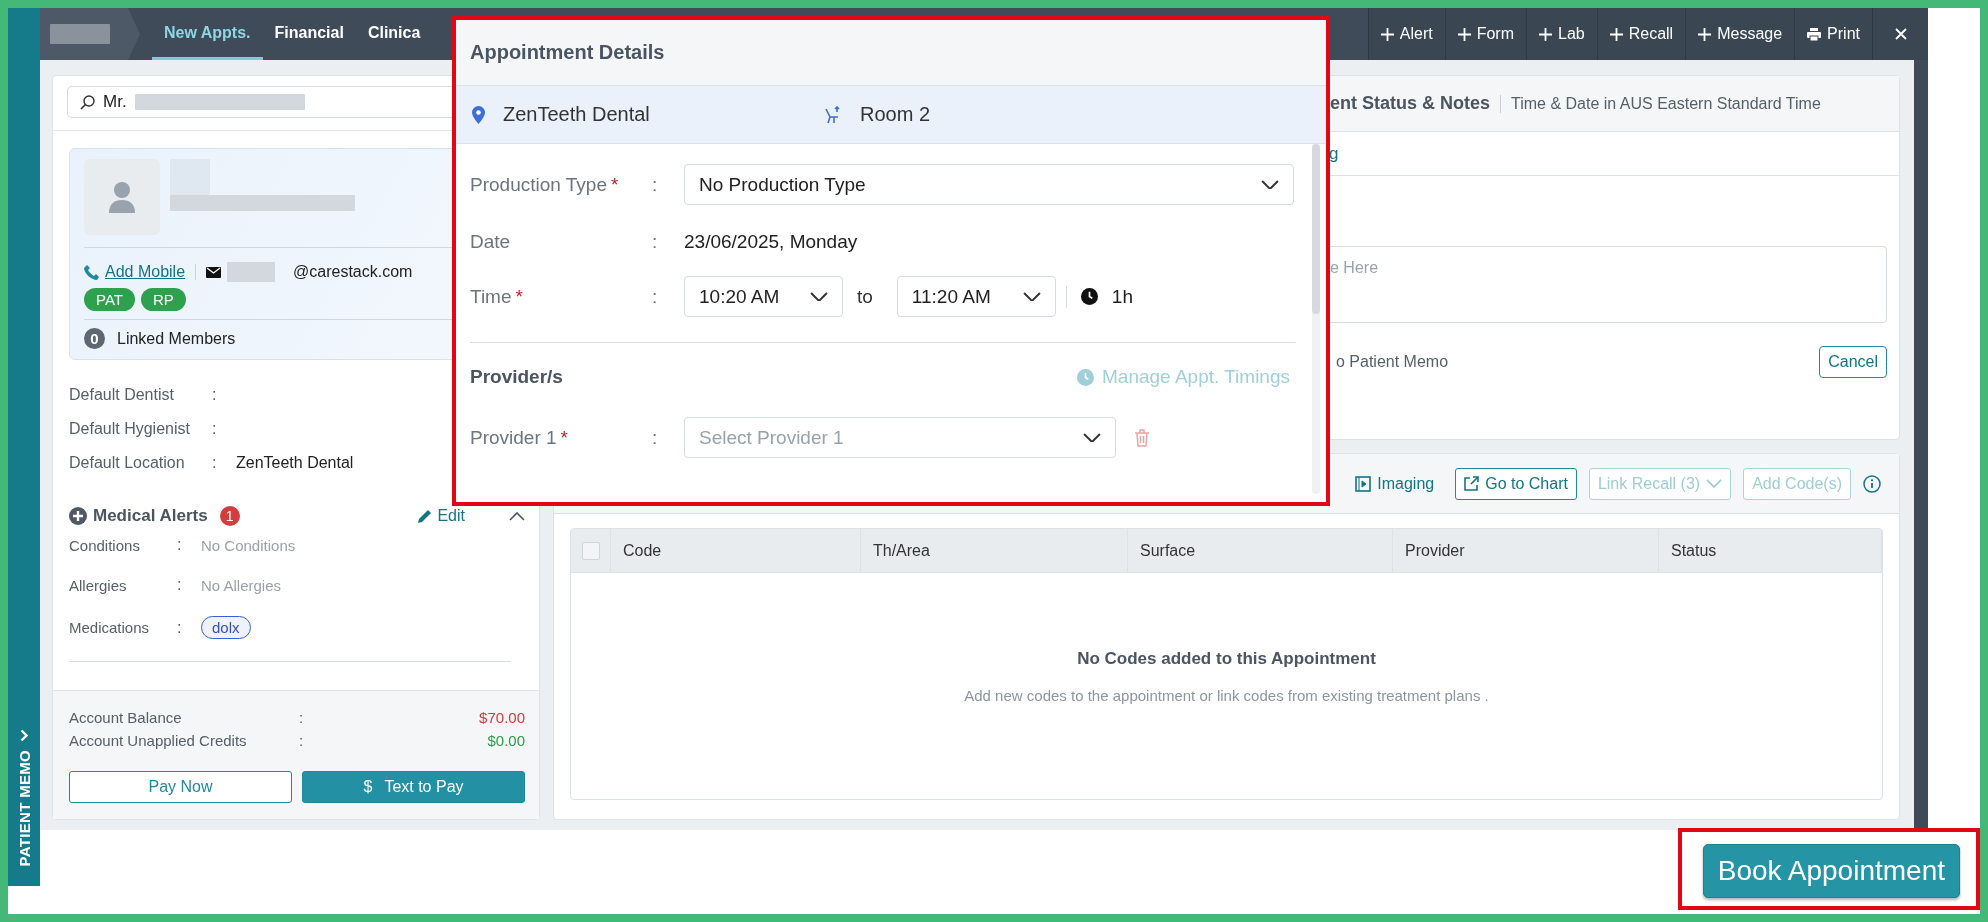 This screenshot has height=922, width=1988. Describe the element at coordinates (994, 550) in the screenshot. I see `column-header: Th/Area` at that location.